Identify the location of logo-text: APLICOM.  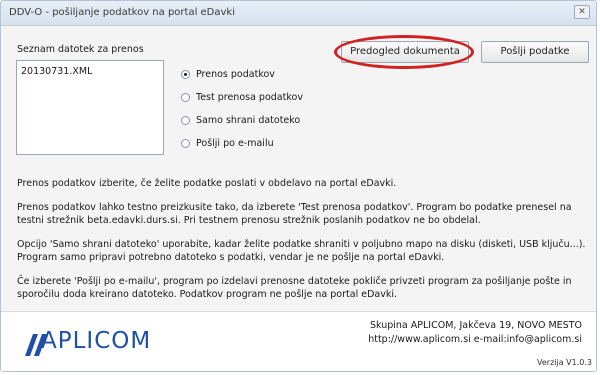
(96, 341).